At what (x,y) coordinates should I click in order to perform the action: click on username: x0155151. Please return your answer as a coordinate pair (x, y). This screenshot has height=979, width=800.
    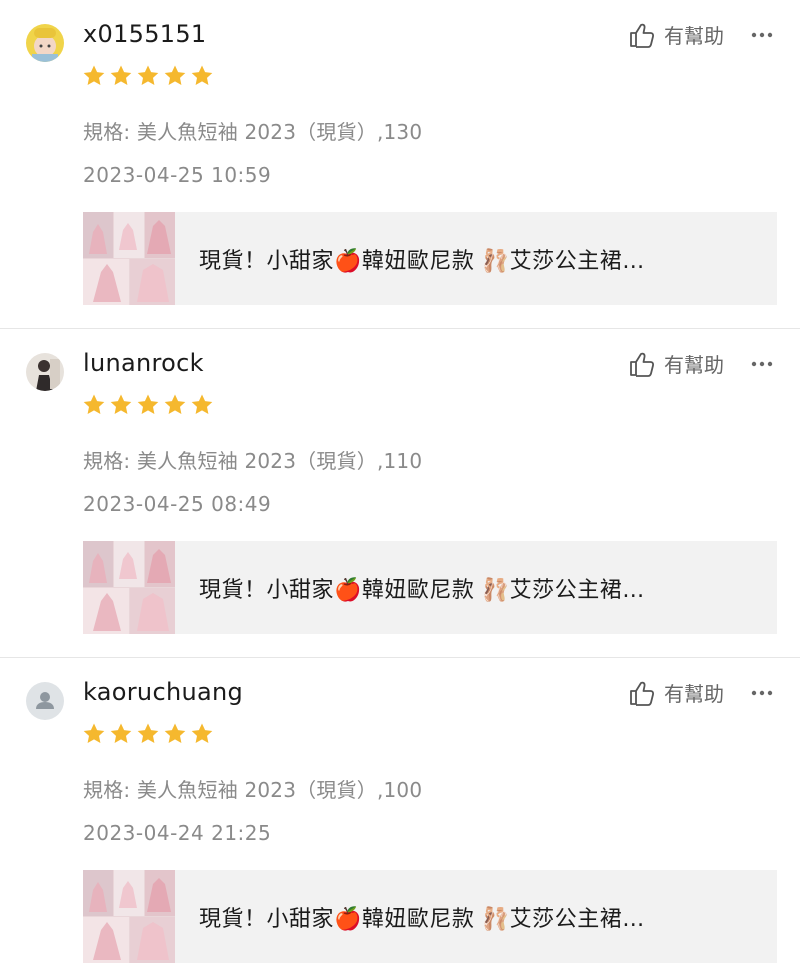
    Looking at the image, I should click on (145, 34).